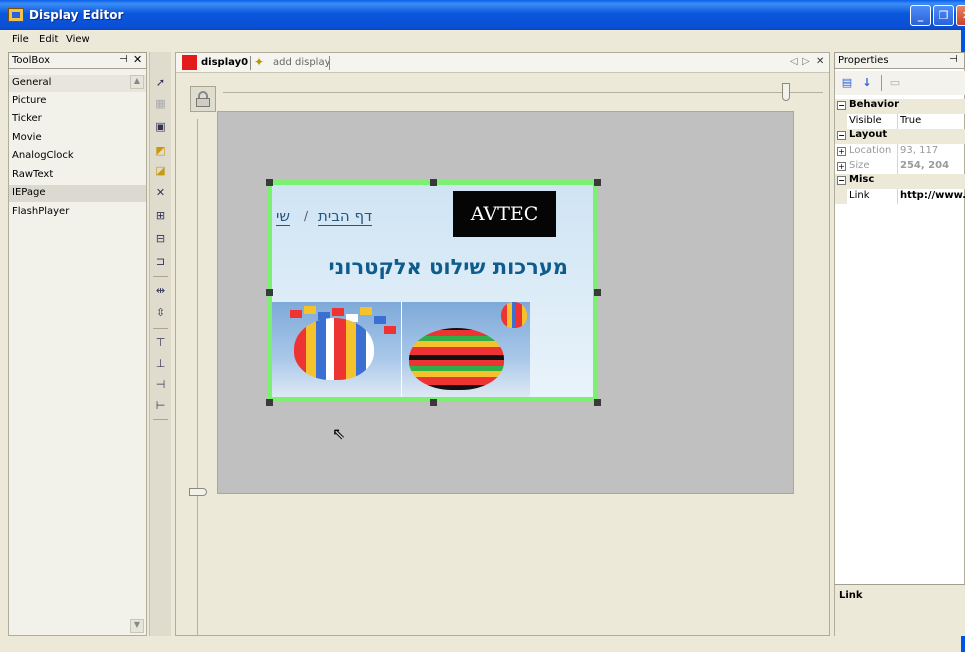 The width and height of the screenshot is (965, 652). What do you see at coordinates (920, 15) in the screenshot?
I see `minimize-button: _` at bounding box center [920, 15].